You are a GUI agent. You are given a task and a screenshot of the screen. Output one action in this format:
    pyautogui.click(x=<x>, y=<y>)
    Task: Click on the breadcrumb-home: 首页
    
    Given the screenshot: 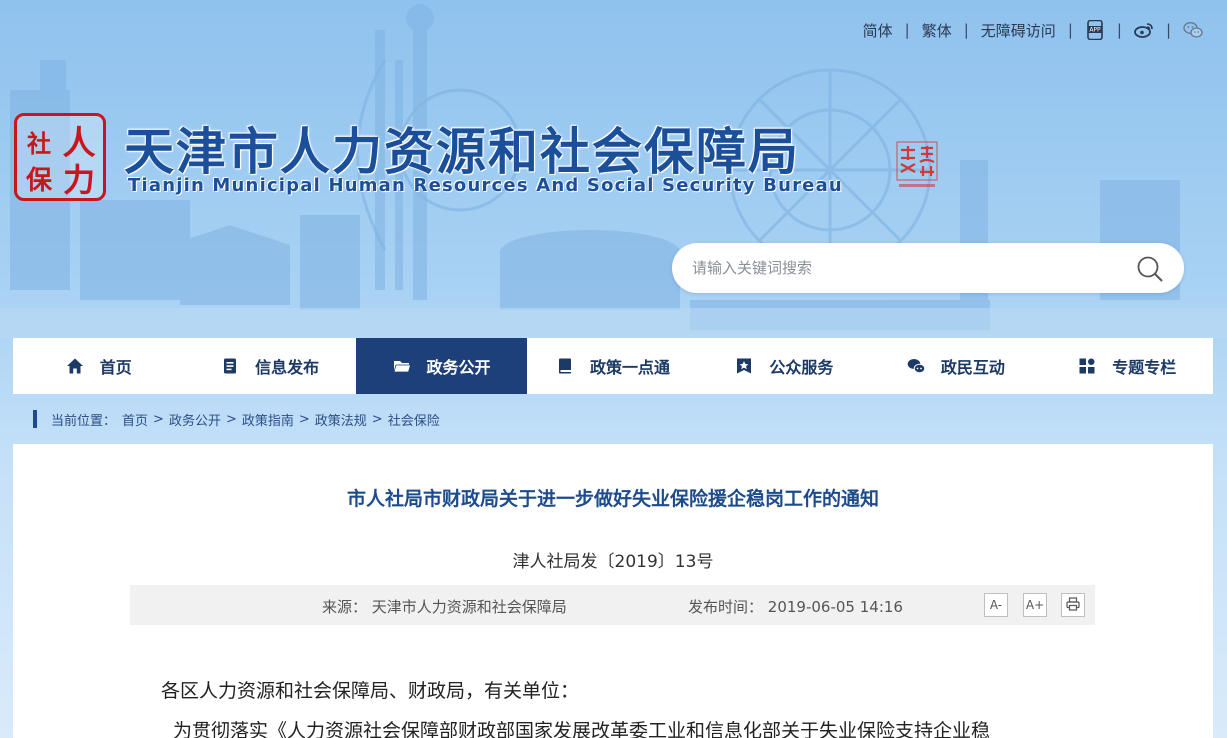 What is the action you would take?
    pyautogui.click(x=135, y=419)
    